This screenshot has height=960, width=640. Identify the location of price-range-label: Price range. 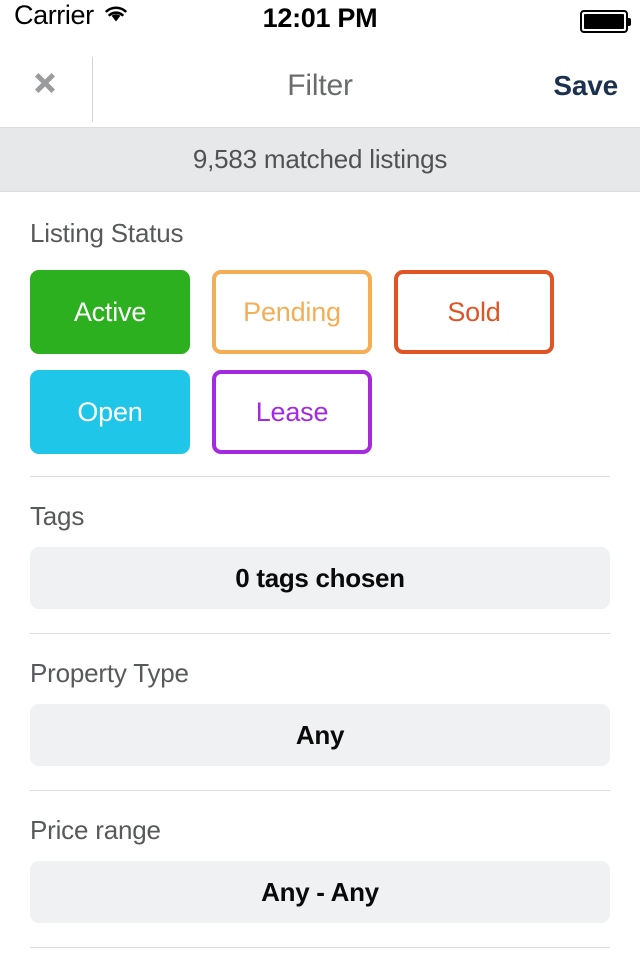
(95, 830).